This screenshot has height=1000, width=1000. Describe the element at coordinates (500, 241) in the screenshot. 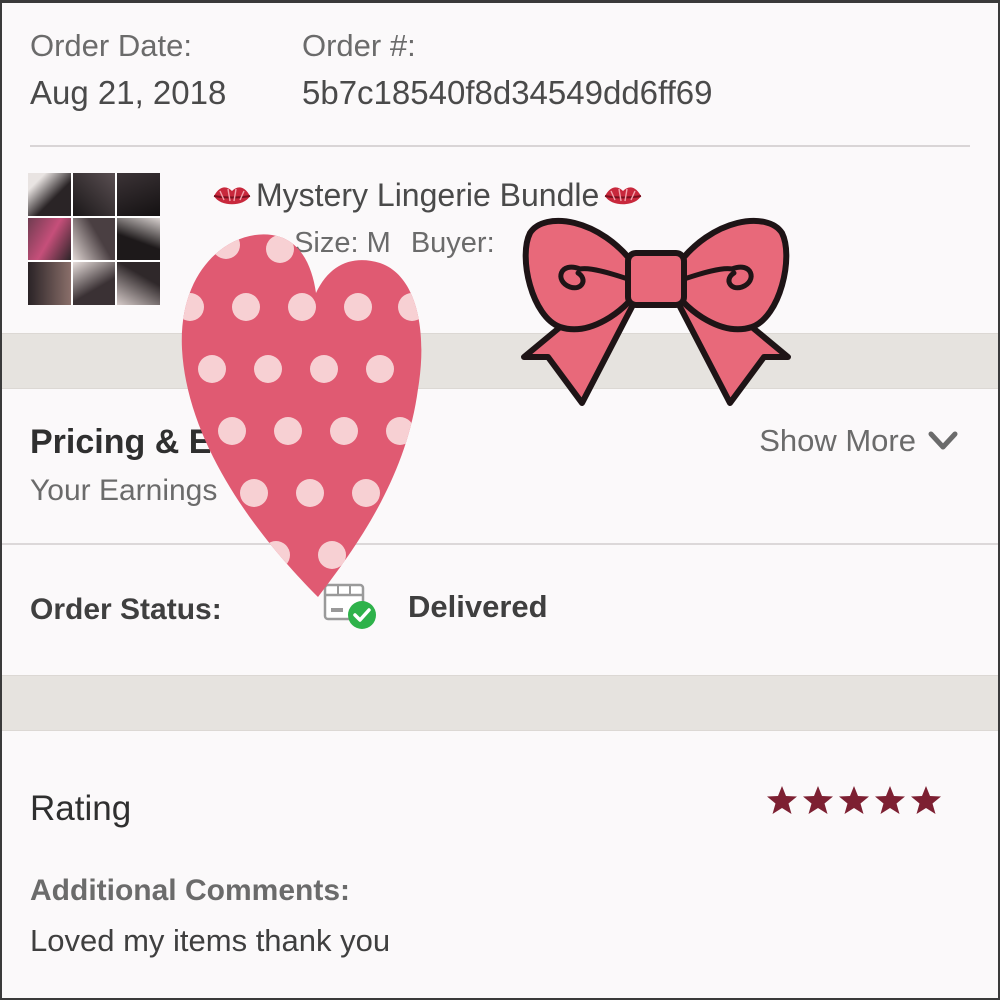

I see `order-item: Mystery Lingerie Bundle Size: M Buyer:` at that location.